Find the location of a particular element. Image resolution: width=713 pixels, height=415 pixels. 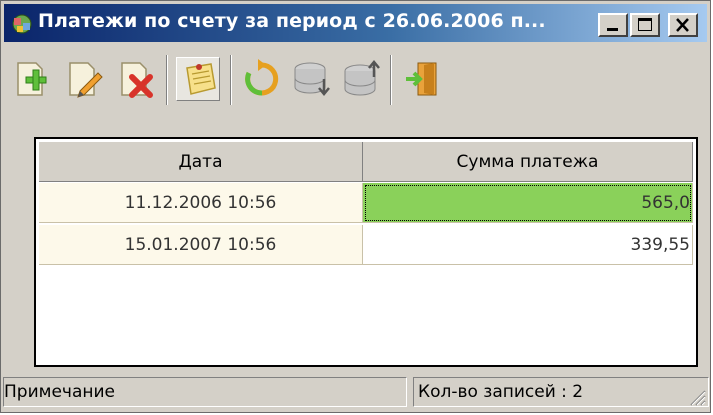

row-1-date: 11.12.2006 10:56 is located at coordinates (201, 203).